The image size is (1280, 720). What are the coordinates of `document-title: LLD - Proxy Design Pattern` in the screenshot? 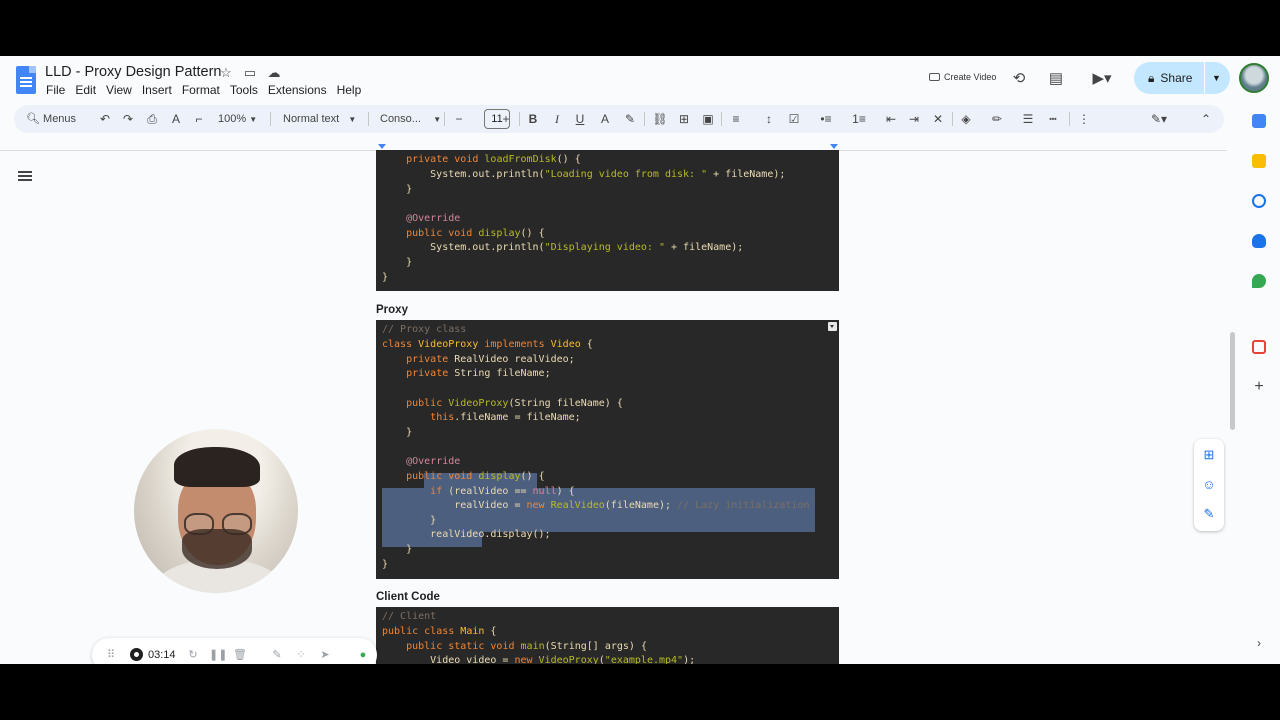 It's located at (133, 72).